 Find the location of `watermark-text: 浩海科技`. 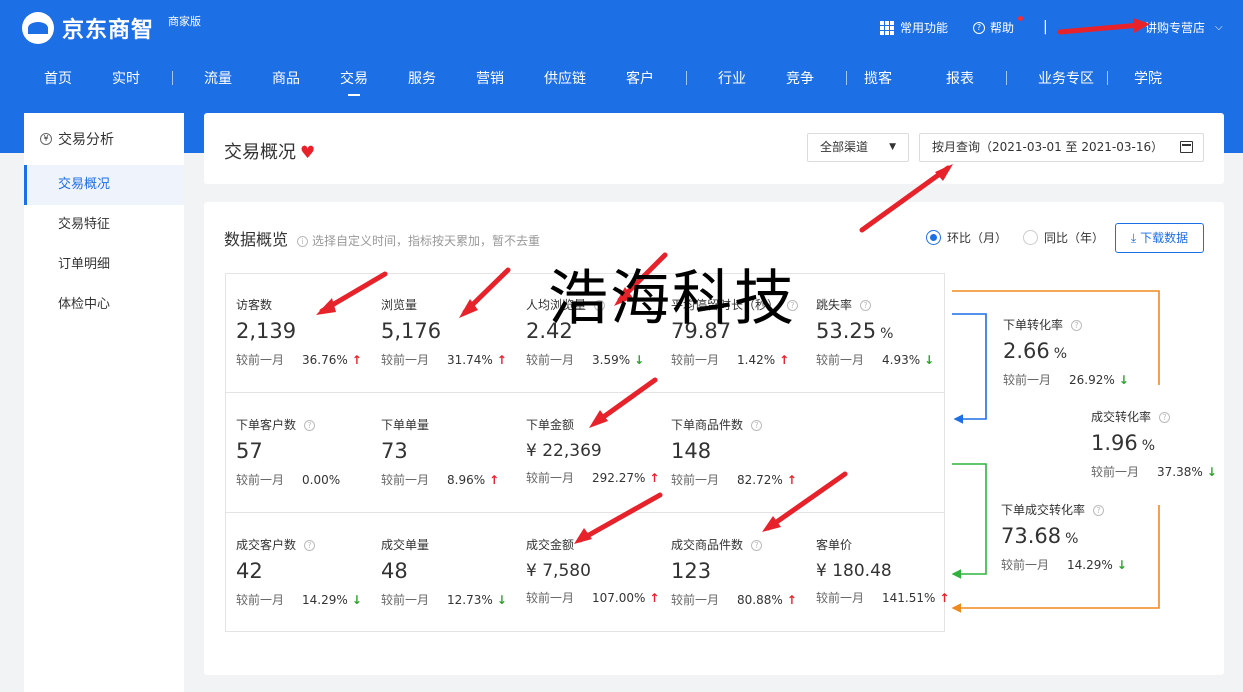

watermark-text: 浩海科技 is located at coordinates (672, 299).